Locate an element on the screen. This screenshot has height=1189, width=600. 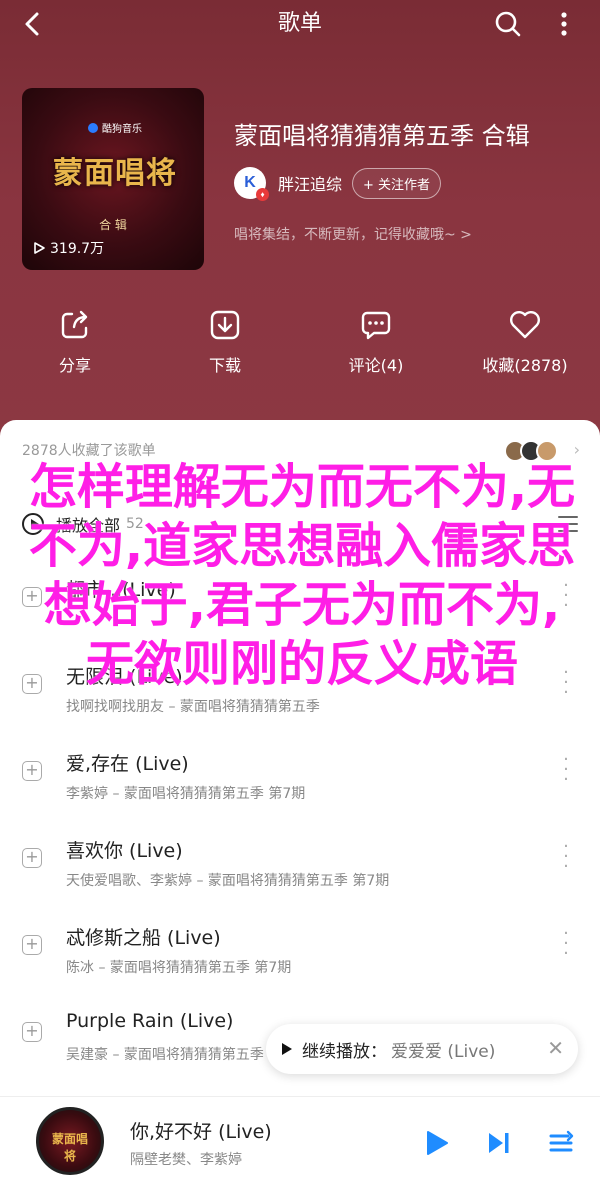
action-bar: 分享 下载 评论(4) 收藏(2878) is located at coordinates (300, 345).